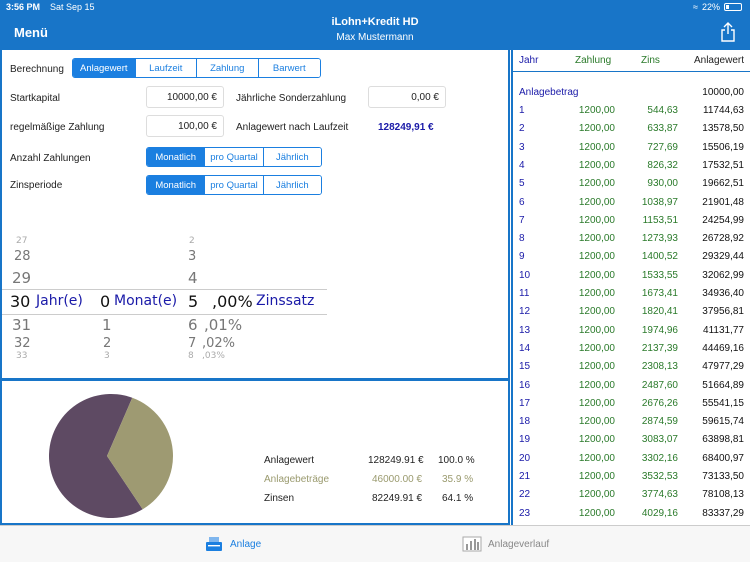 Image resolution: width=750 pixels, height=562 pixels. What do you see at coordinates (232, 544) in the screenshot?
I see `tab-anlage: Anlage` at bounding box center [232, 544].